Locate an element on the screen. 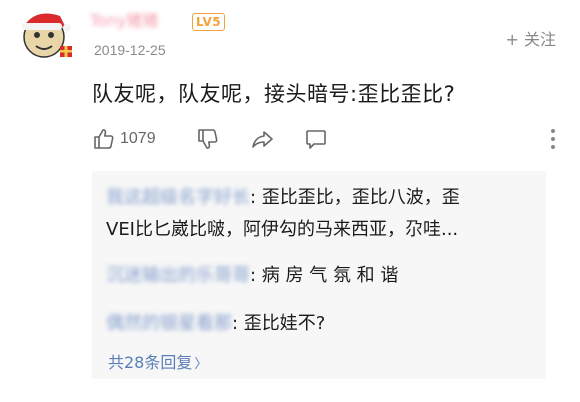 Image resolution: width=580 pixels, height=402 pixels. more-menu-button is located at coordinates (553, 139).